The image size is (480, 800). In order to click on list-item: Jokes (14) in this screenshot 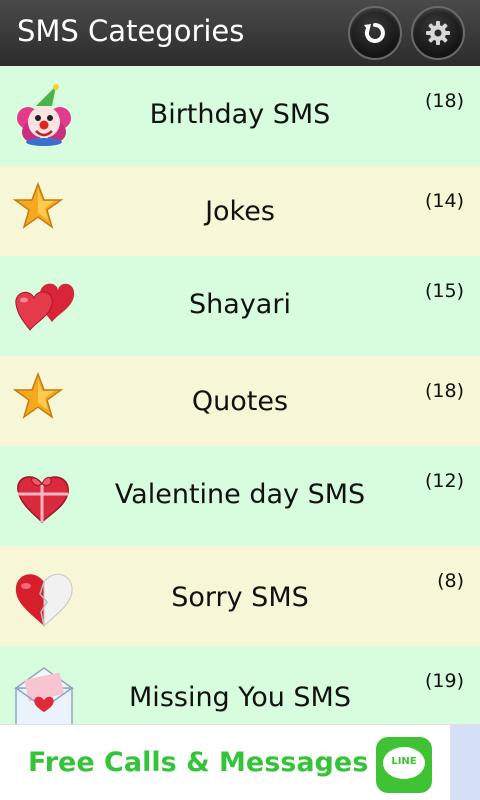, I will do `click(240, 211)`.